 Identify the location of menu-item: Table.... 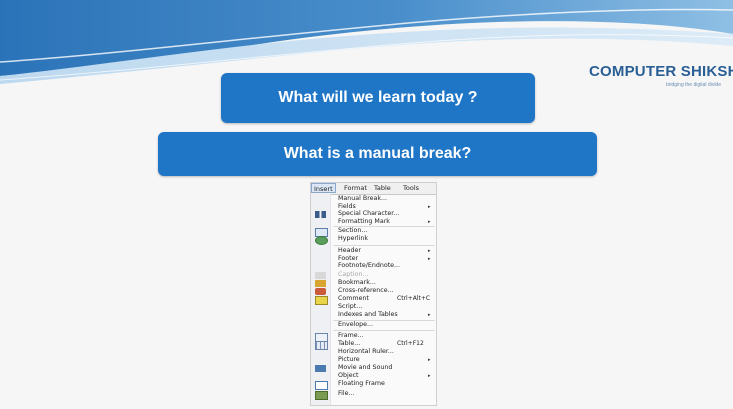
(349, 344).